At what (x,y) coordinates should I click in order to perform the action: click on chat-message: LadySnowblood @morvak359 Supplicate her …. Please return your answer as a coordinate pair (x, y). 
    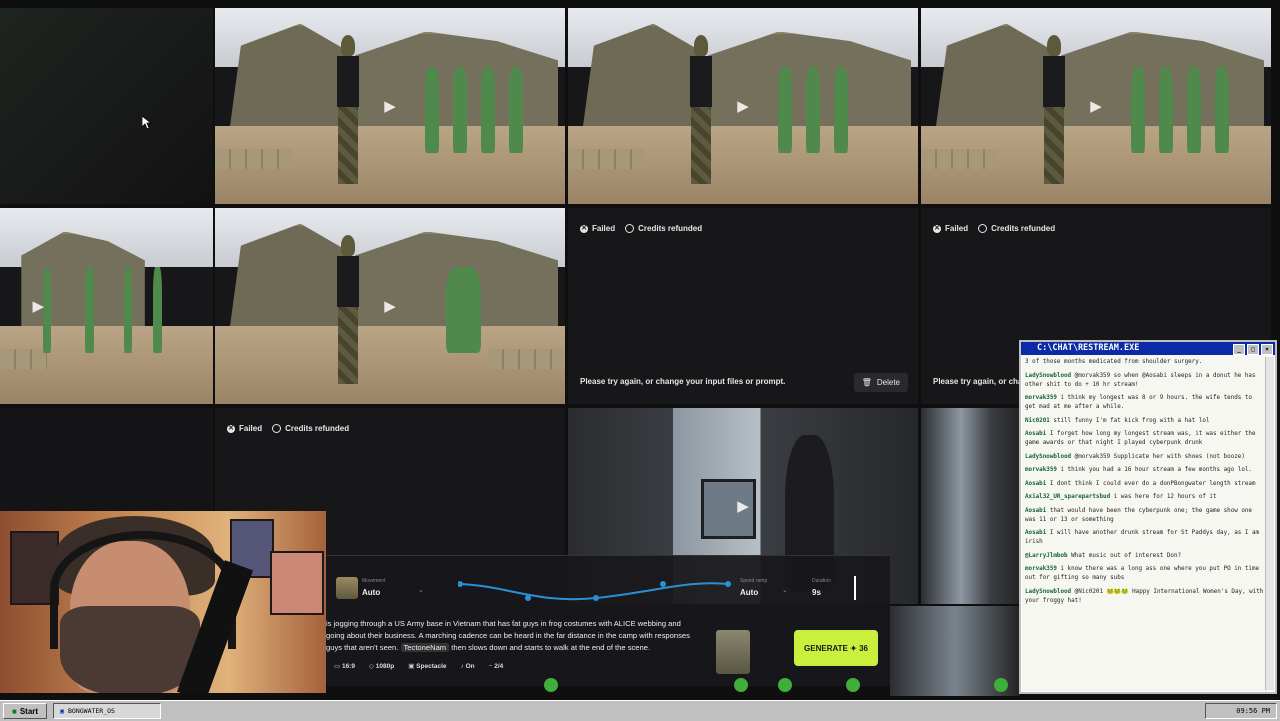
    Looking at the image, I should click on (1135, 456).